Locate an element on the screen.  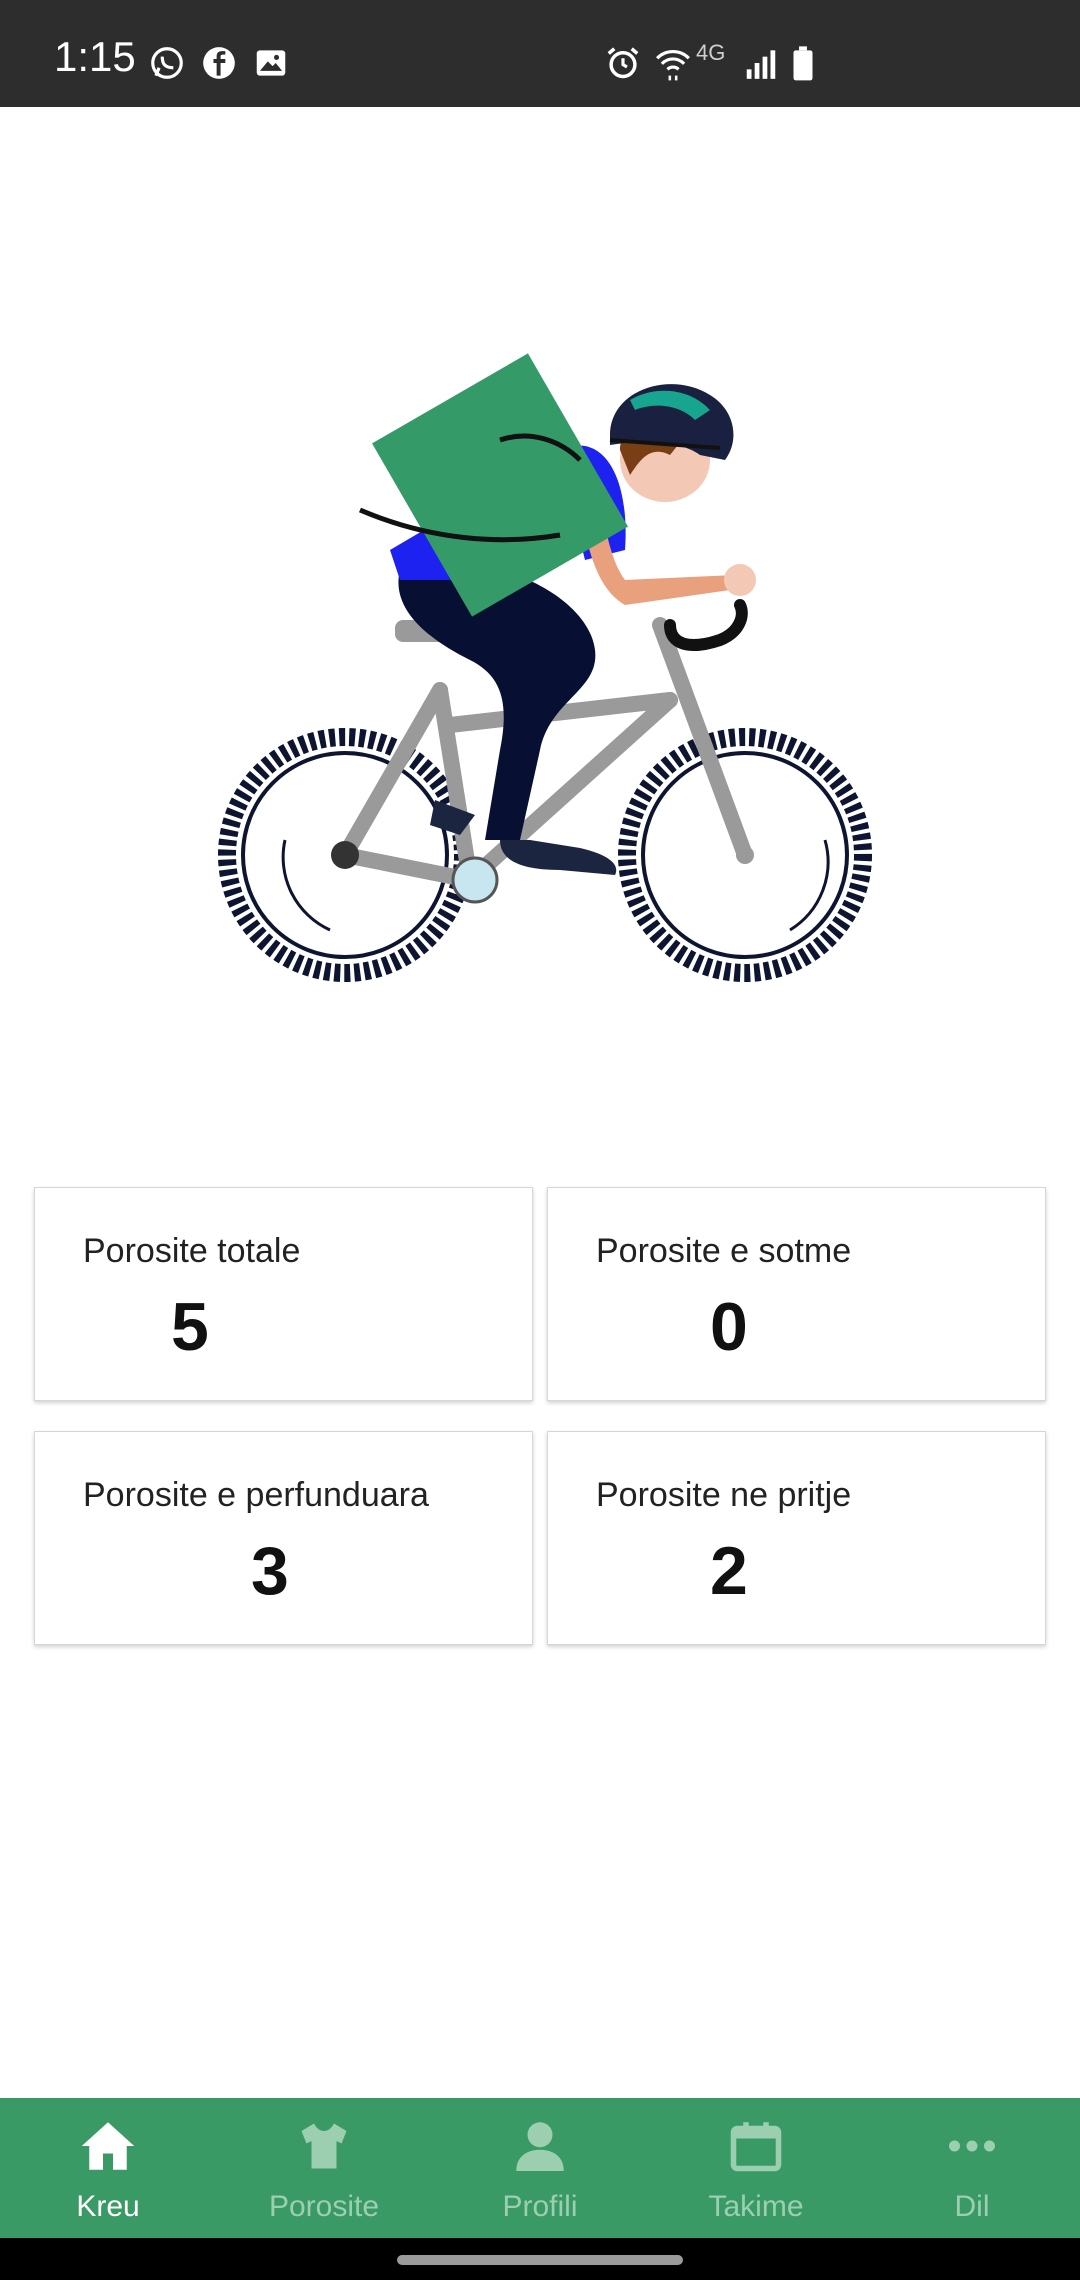
stat-label: Porosite totale is located at coordinates (192, 1251).